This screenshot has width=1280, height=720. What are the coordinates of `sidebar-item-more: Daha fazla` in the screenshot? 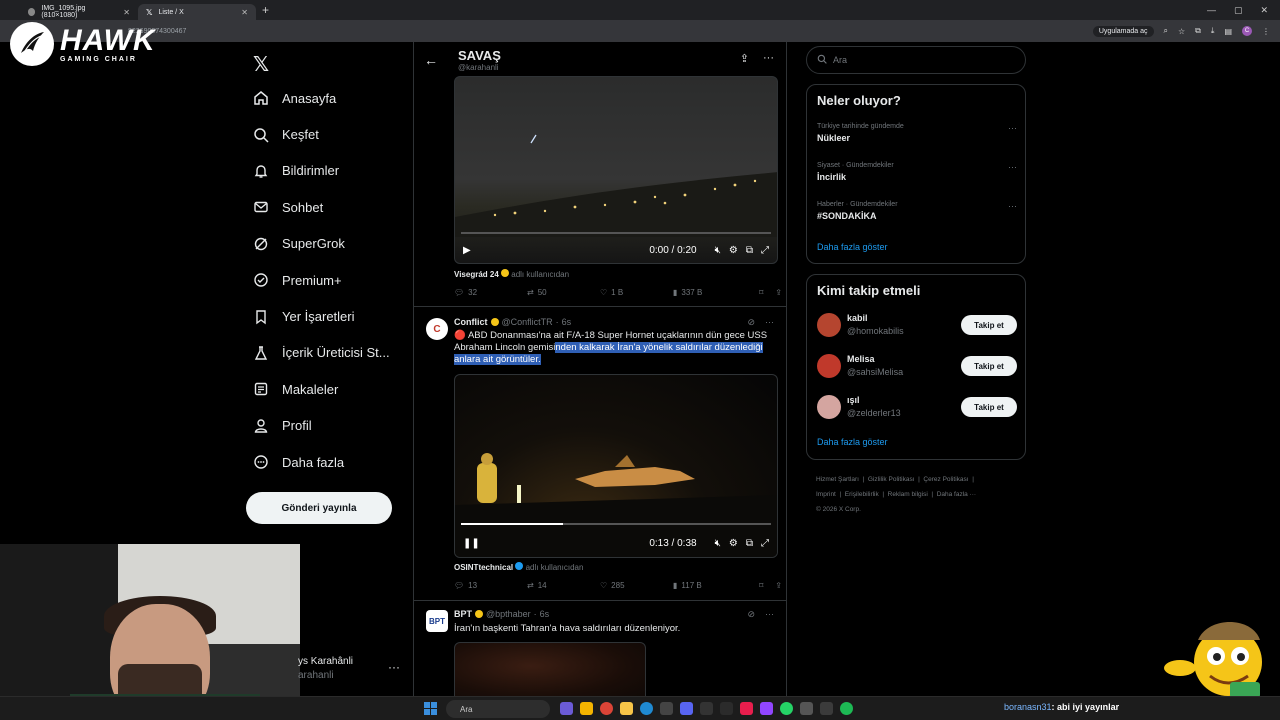 It's located at (321, 462).